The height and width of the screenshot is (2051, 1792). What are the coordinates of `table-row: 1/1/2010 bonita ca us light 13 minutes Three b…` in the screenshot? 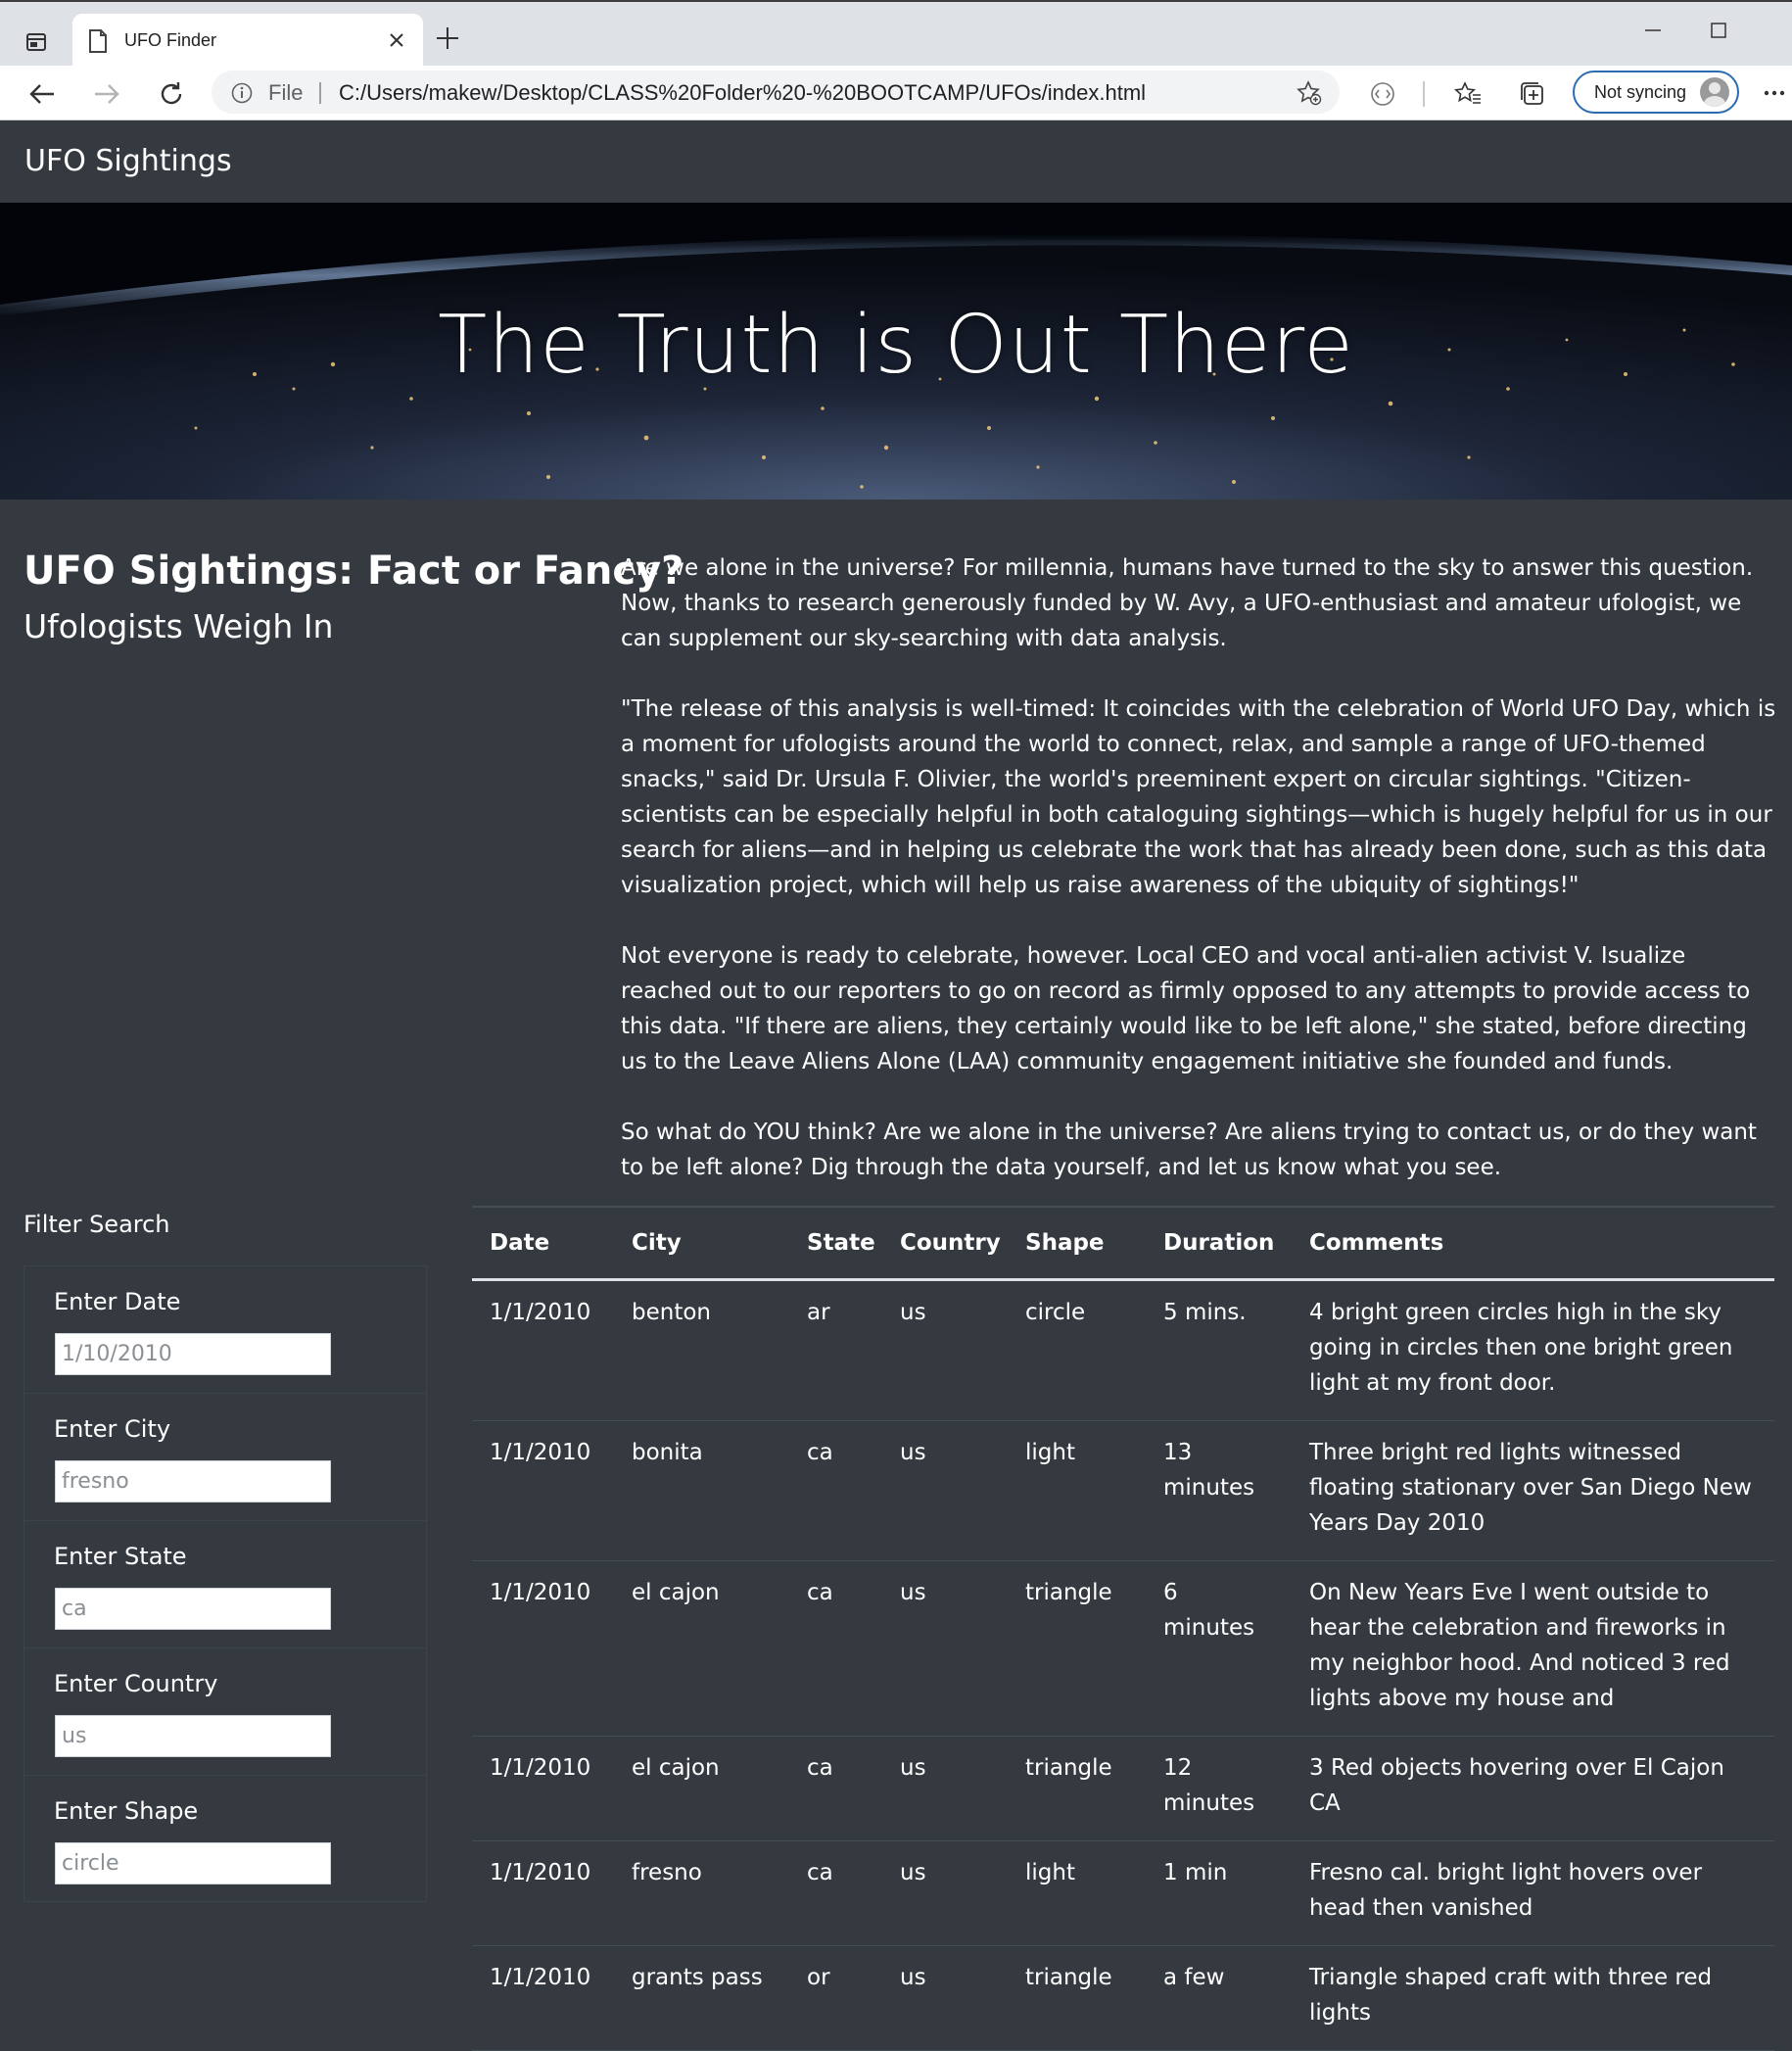 It's located at (1123, 1491).